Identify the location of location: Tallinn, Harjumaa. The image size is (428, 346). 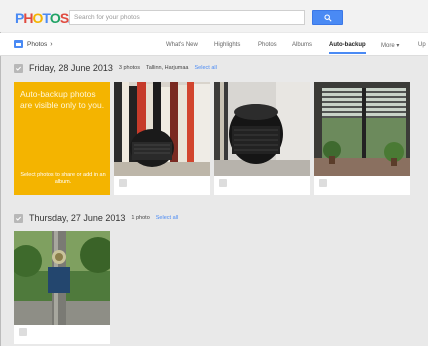
(167, 68).